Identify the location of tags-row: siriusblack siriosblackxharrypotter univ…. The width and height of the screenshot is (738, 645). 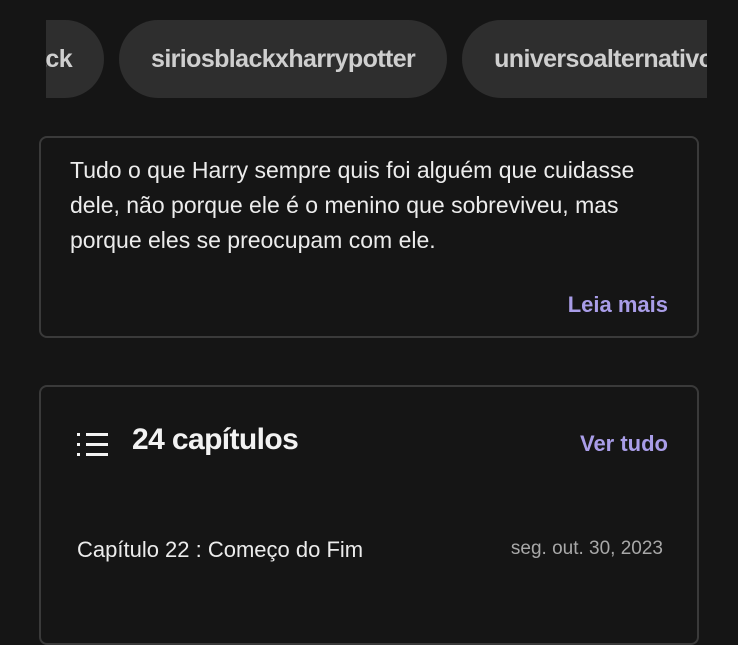
(376, 59).